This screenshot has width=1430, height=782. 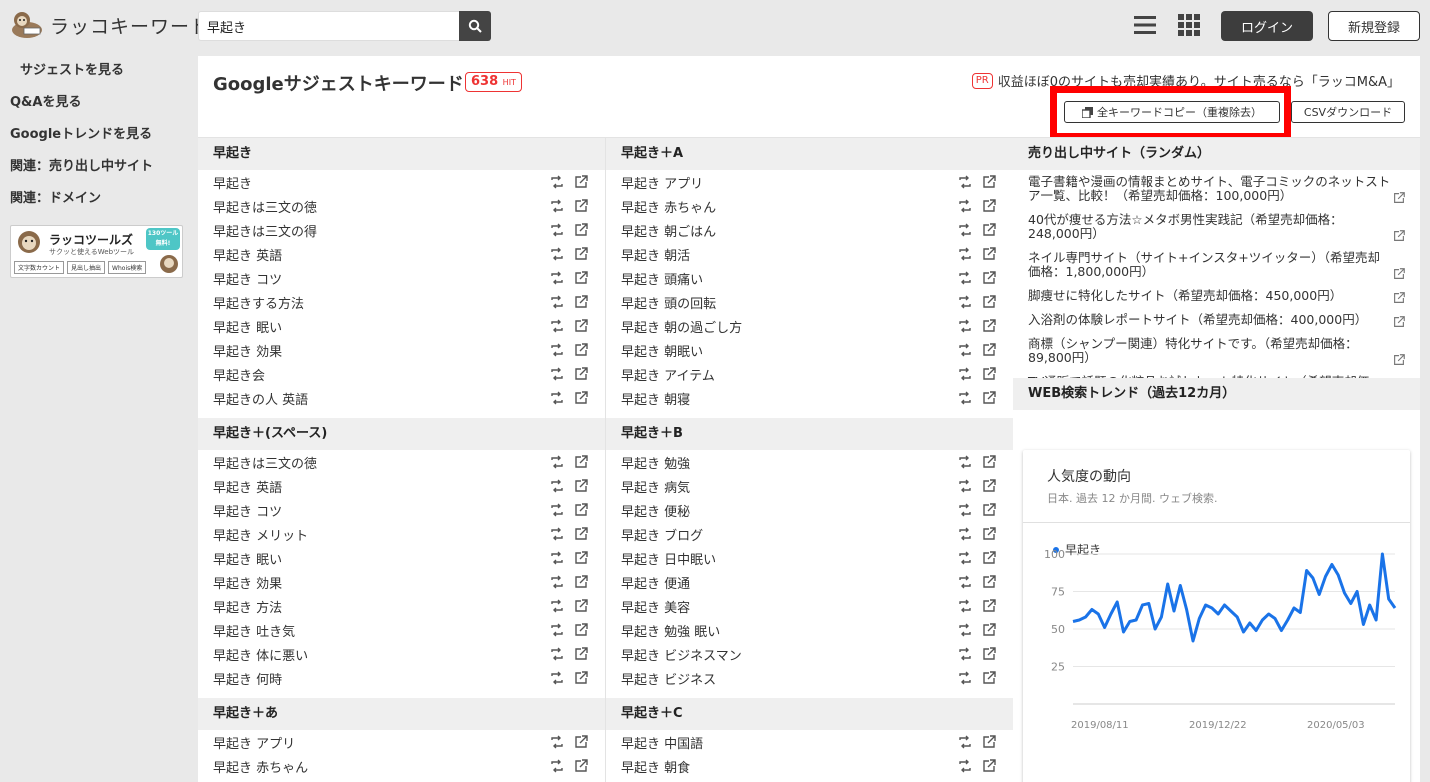 I want to click on keyword-text: 早起き アプリ, so click(x=409, y=742).